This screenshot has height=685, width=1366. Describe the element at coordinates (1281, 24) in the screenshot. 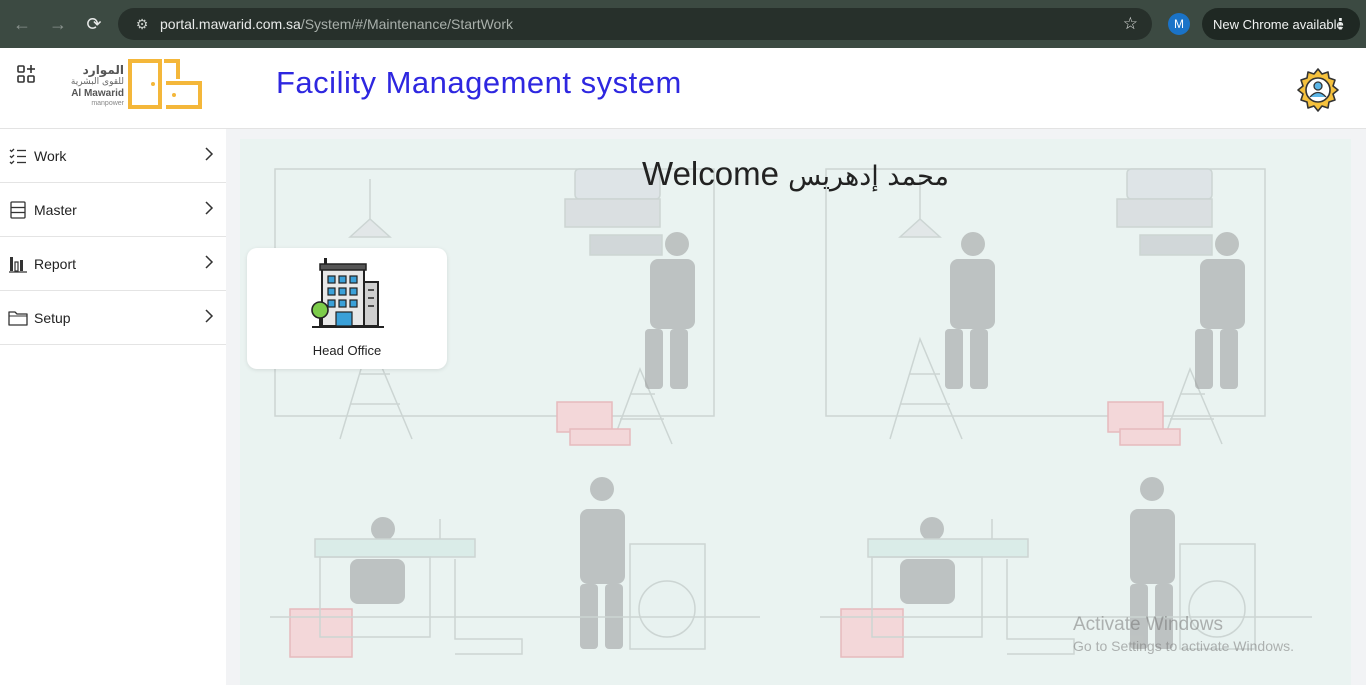

I see `chrome-update-button: New Chrome available ⋮` at that location.